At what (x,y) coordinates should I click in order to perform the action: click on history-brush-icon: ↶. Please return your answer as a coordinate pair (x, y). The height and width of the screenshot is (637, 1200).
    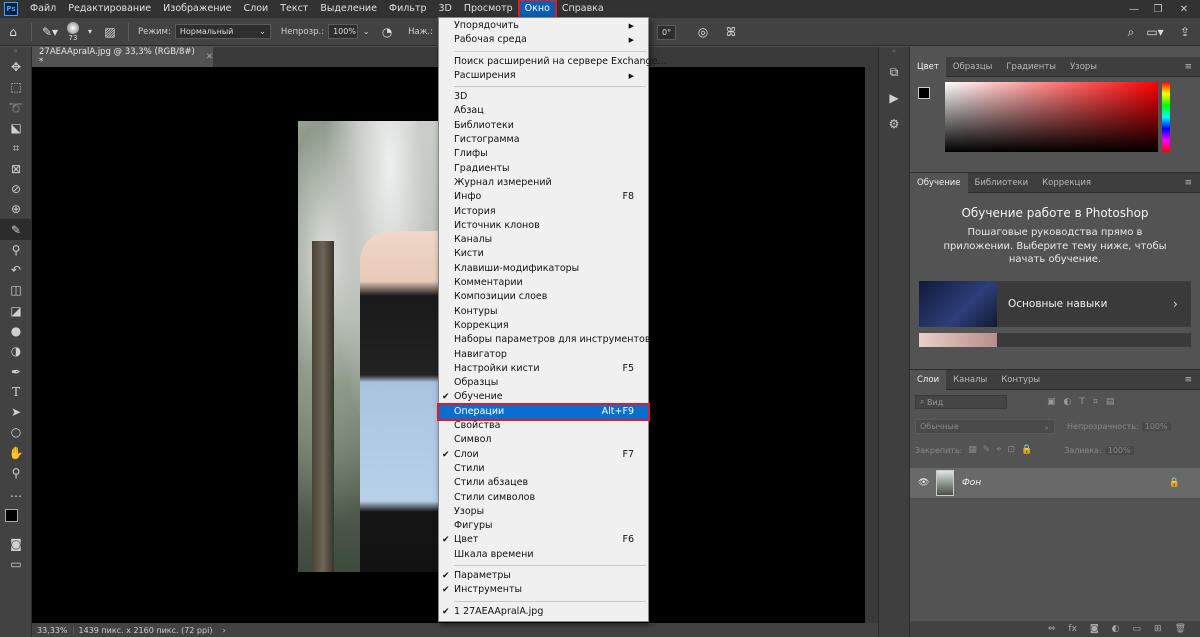
    Looking at the image, I should click on (16, 270).